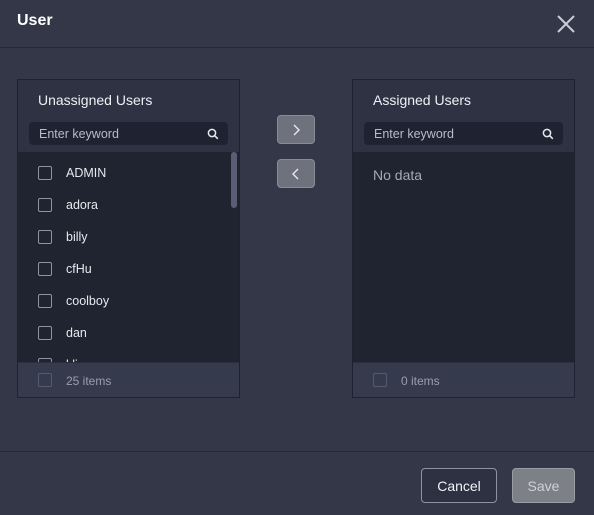 The width and height of the screenshot is (594, 515). Describe the element at coordinates (297, 483) in the screenshot. I see `dialog-footer: Cancel Save` at that location.